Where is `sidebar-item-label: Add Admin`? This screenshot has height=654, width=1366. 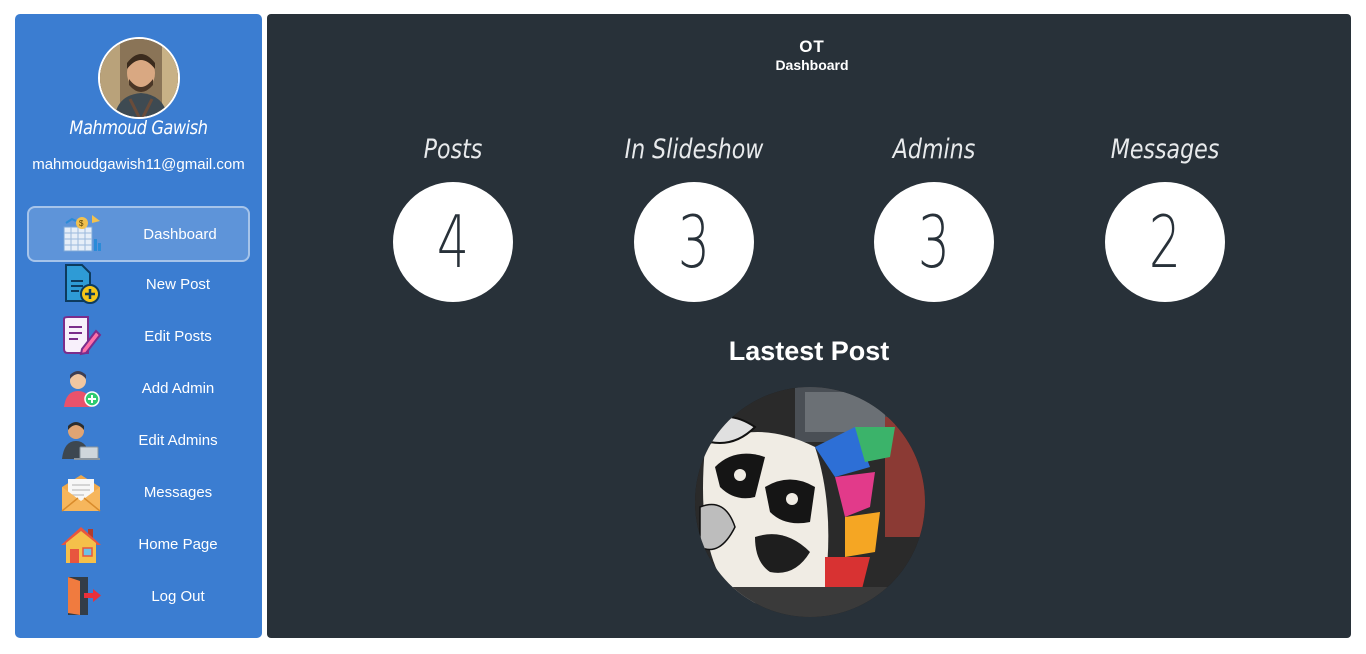
sidebar-item-label: Add Admin is located at coordinates (178, 388).